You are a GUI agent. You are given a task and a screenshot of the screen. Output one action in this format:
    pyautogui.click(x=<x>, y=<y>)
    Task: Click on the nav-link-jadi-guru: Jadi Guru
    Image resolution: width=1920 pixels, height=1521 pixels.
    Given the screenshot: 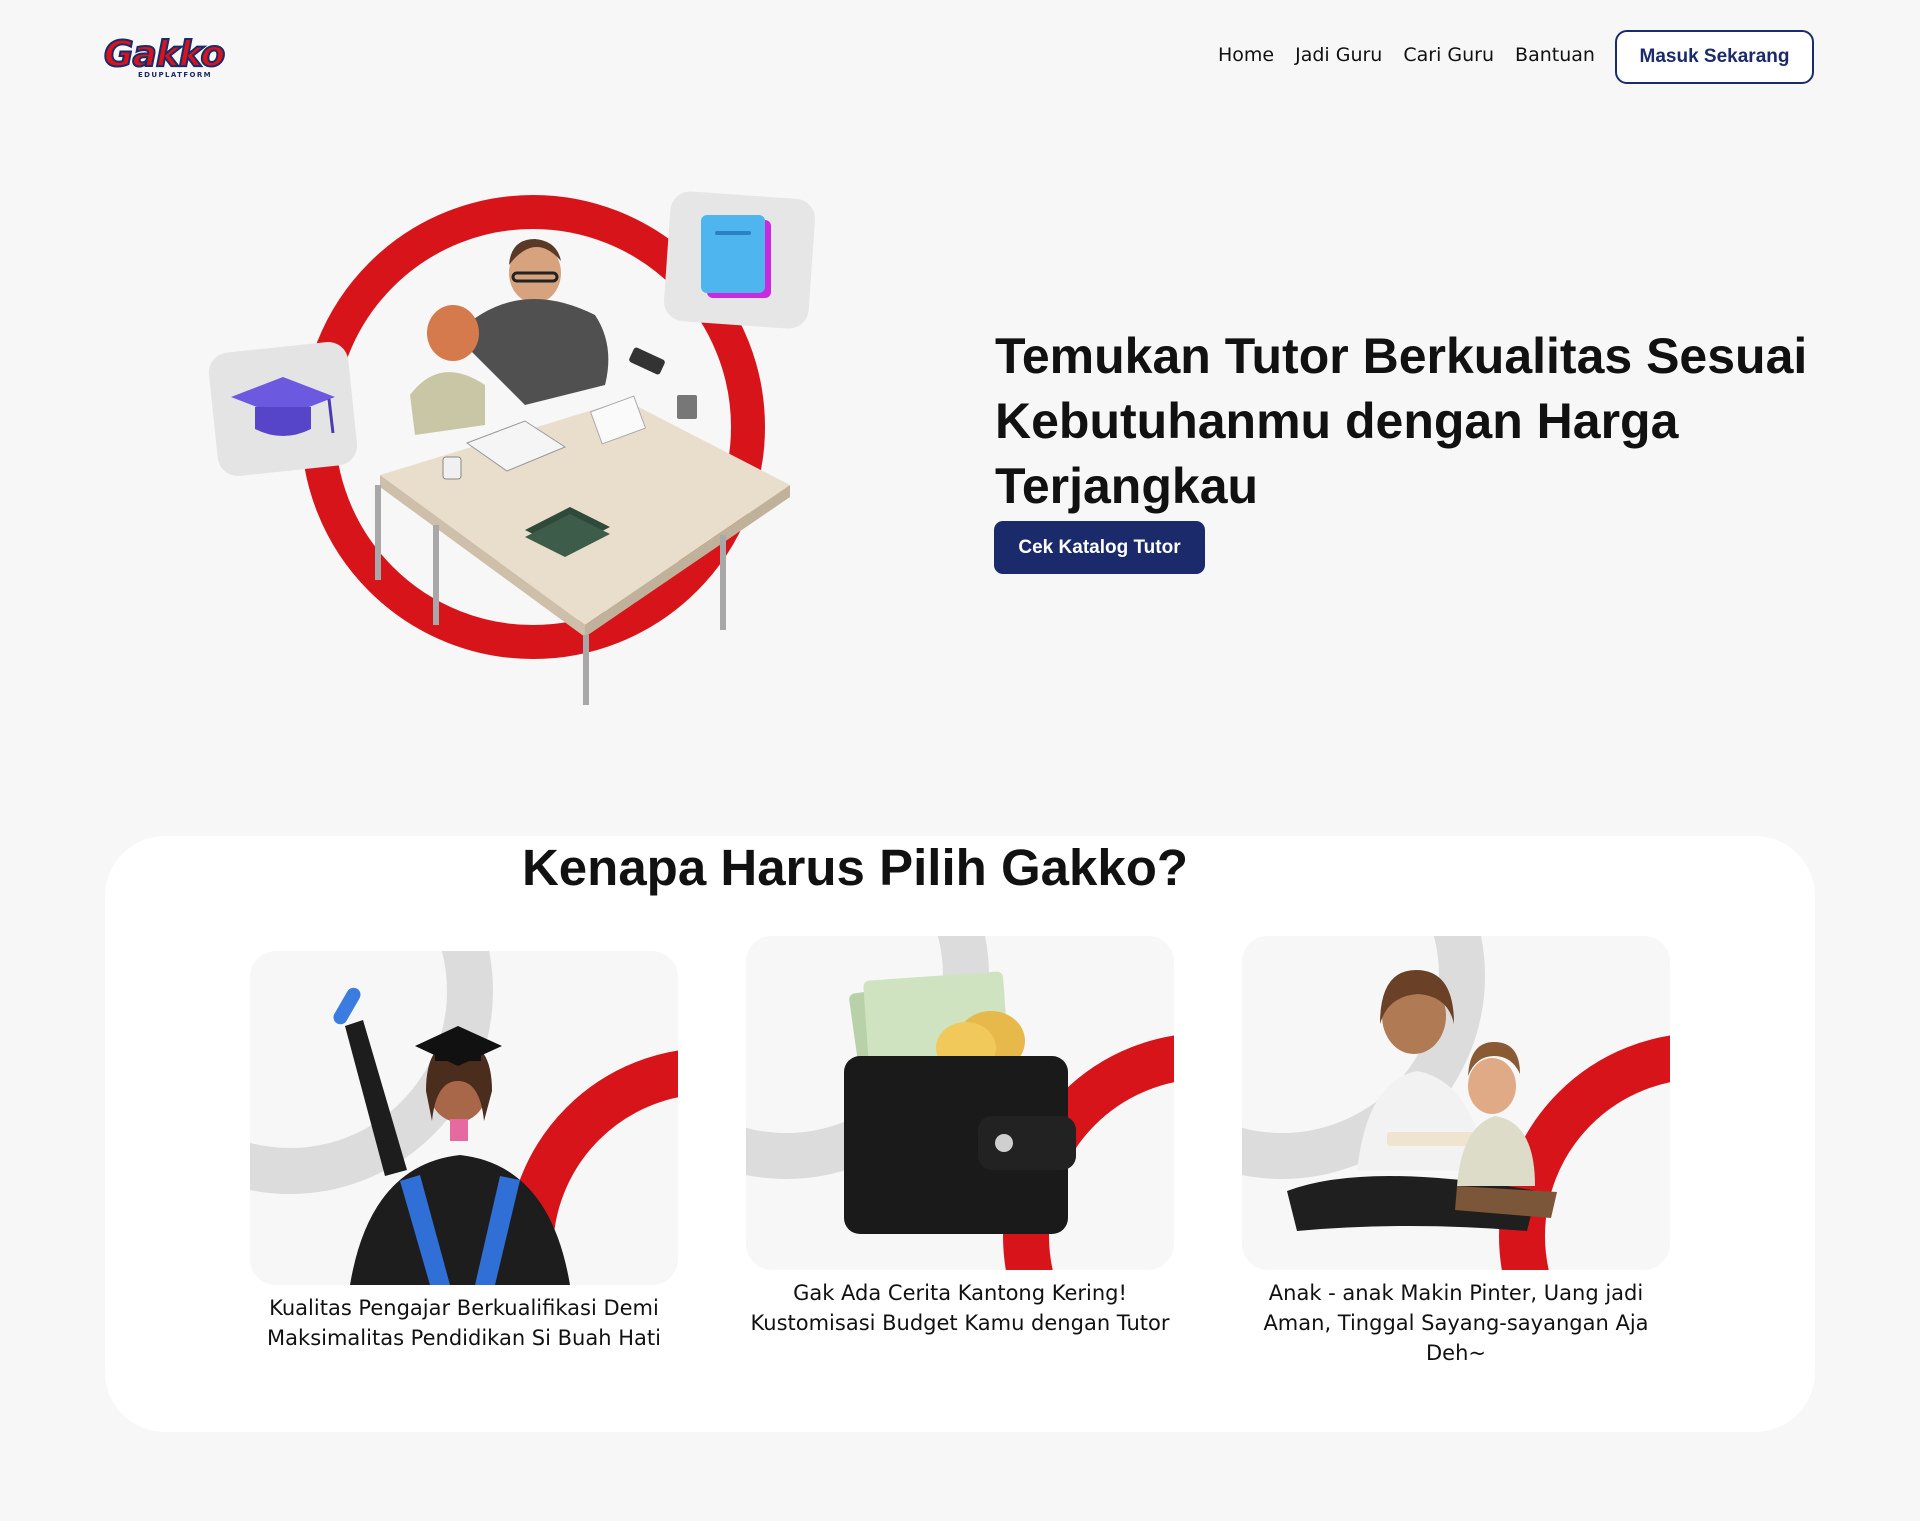 What is the action you would take?
    pyautogui.click(x=1338, y=55)
    